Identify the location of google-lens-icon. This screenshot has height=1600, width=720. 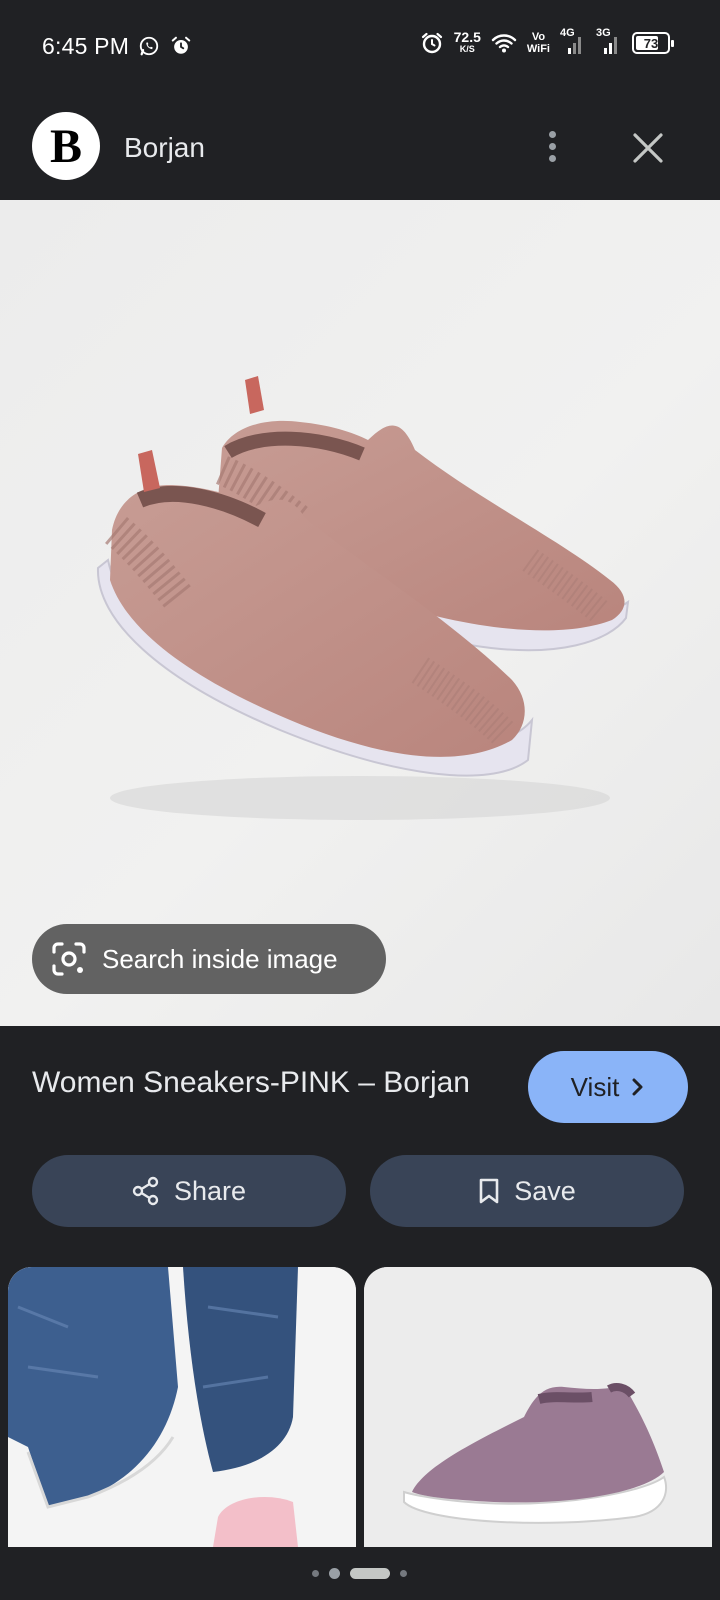
(69, 959).